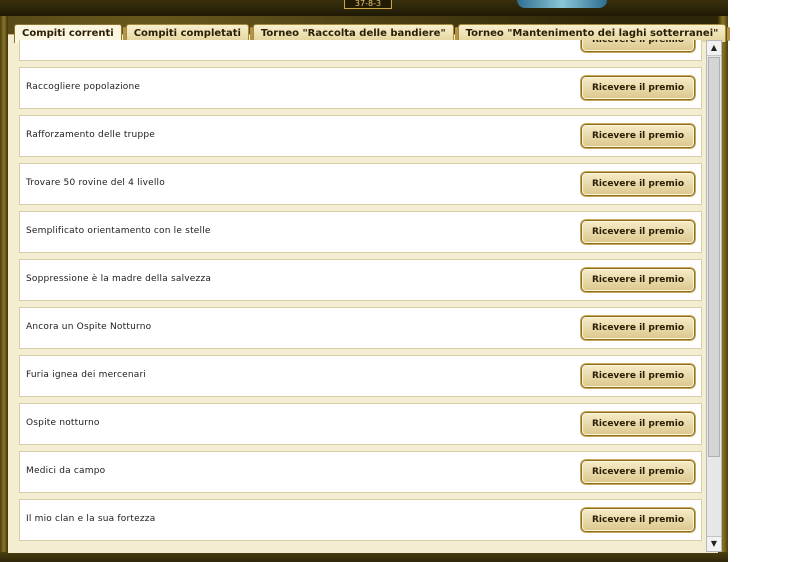  Describe the element at coordinates (714, 543) in the screenshot. I see `scroll-down-icon: ▼` at that location.